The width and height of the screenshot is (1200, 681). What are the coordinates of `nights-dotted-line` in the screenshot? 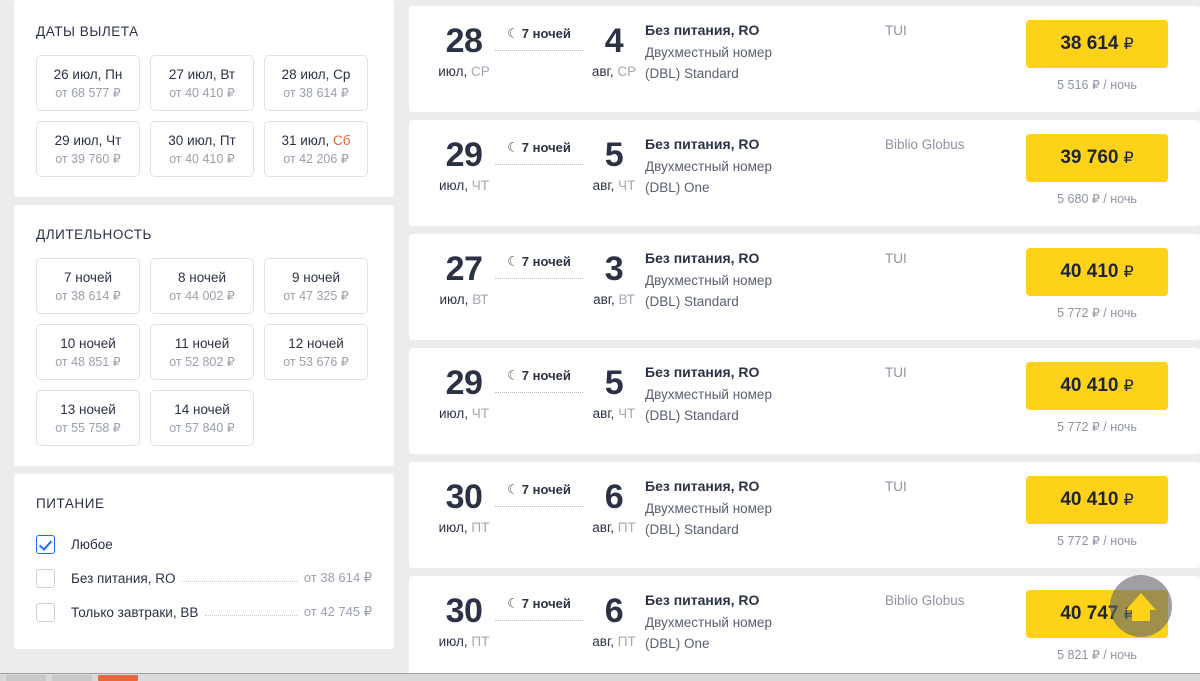 It's located at (539, 50).